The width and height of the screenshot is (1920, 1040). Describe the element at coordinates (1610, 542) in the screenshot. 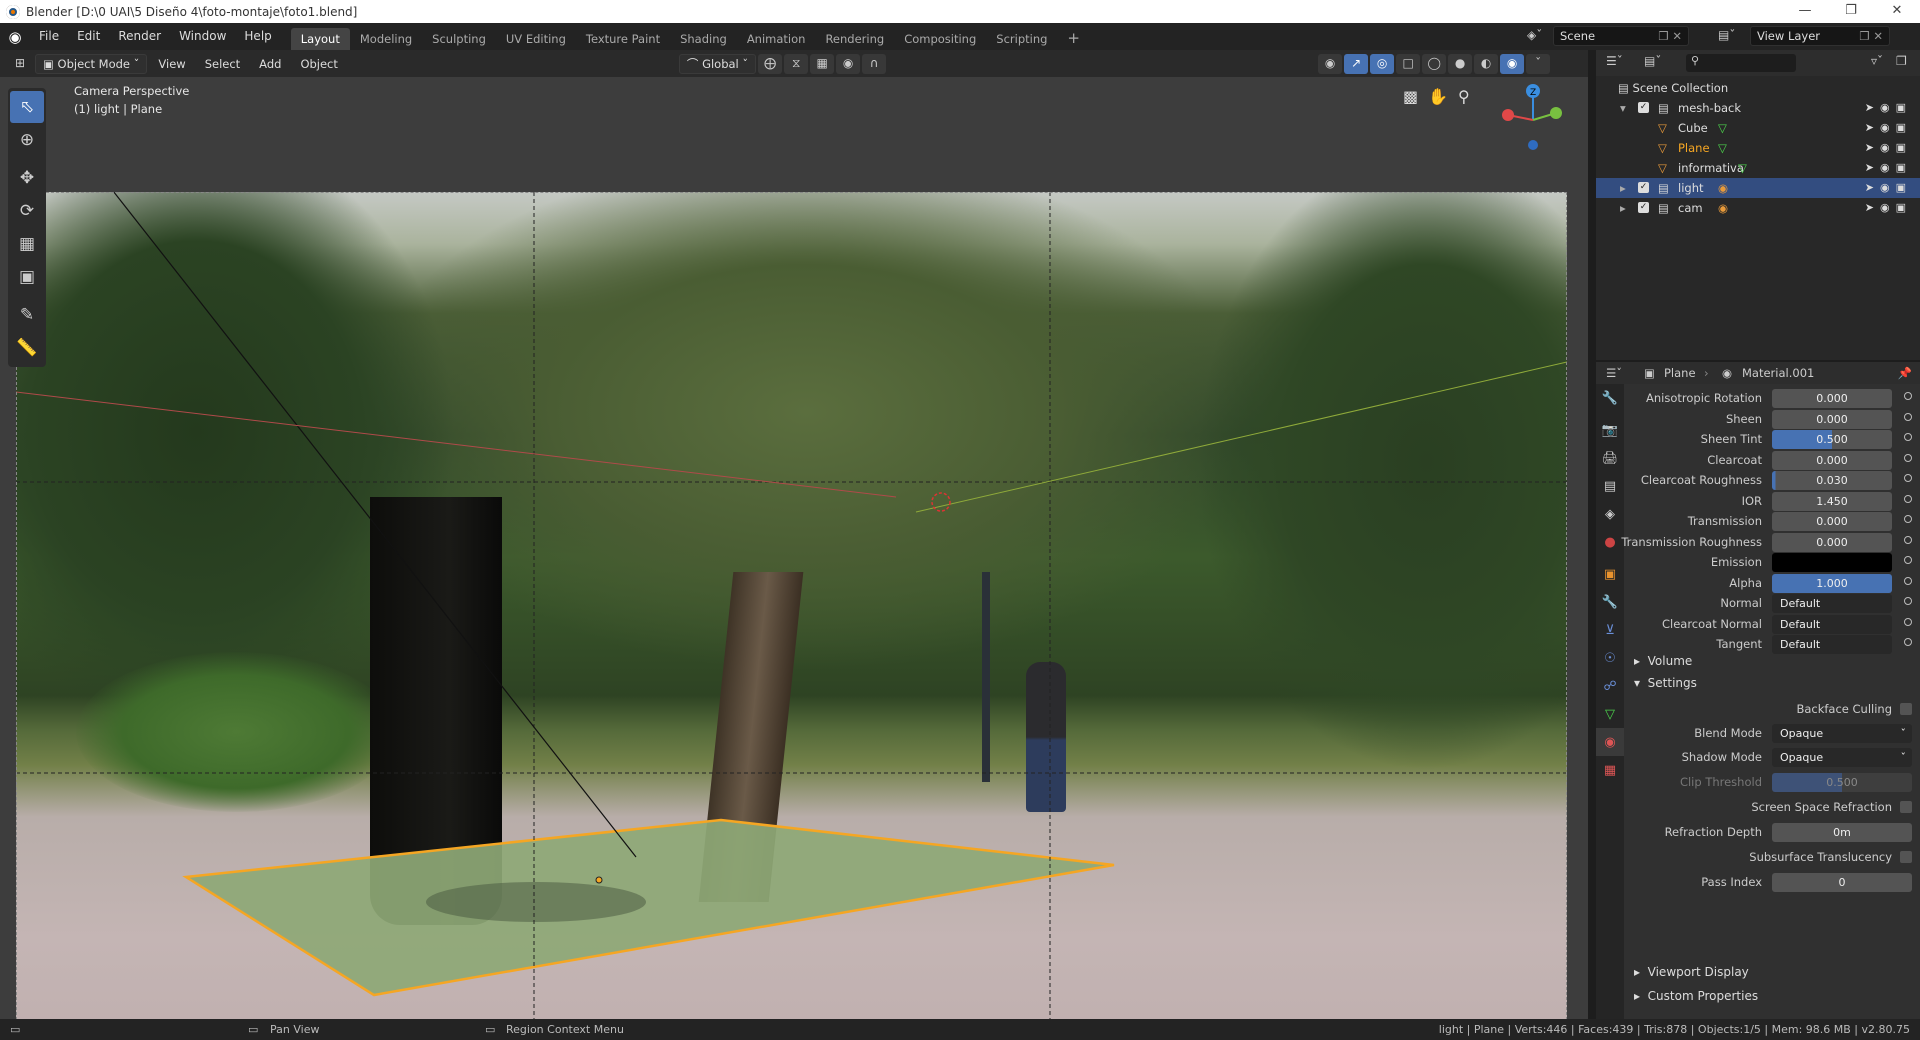

I see `world-tab-icon: ●` at that location.